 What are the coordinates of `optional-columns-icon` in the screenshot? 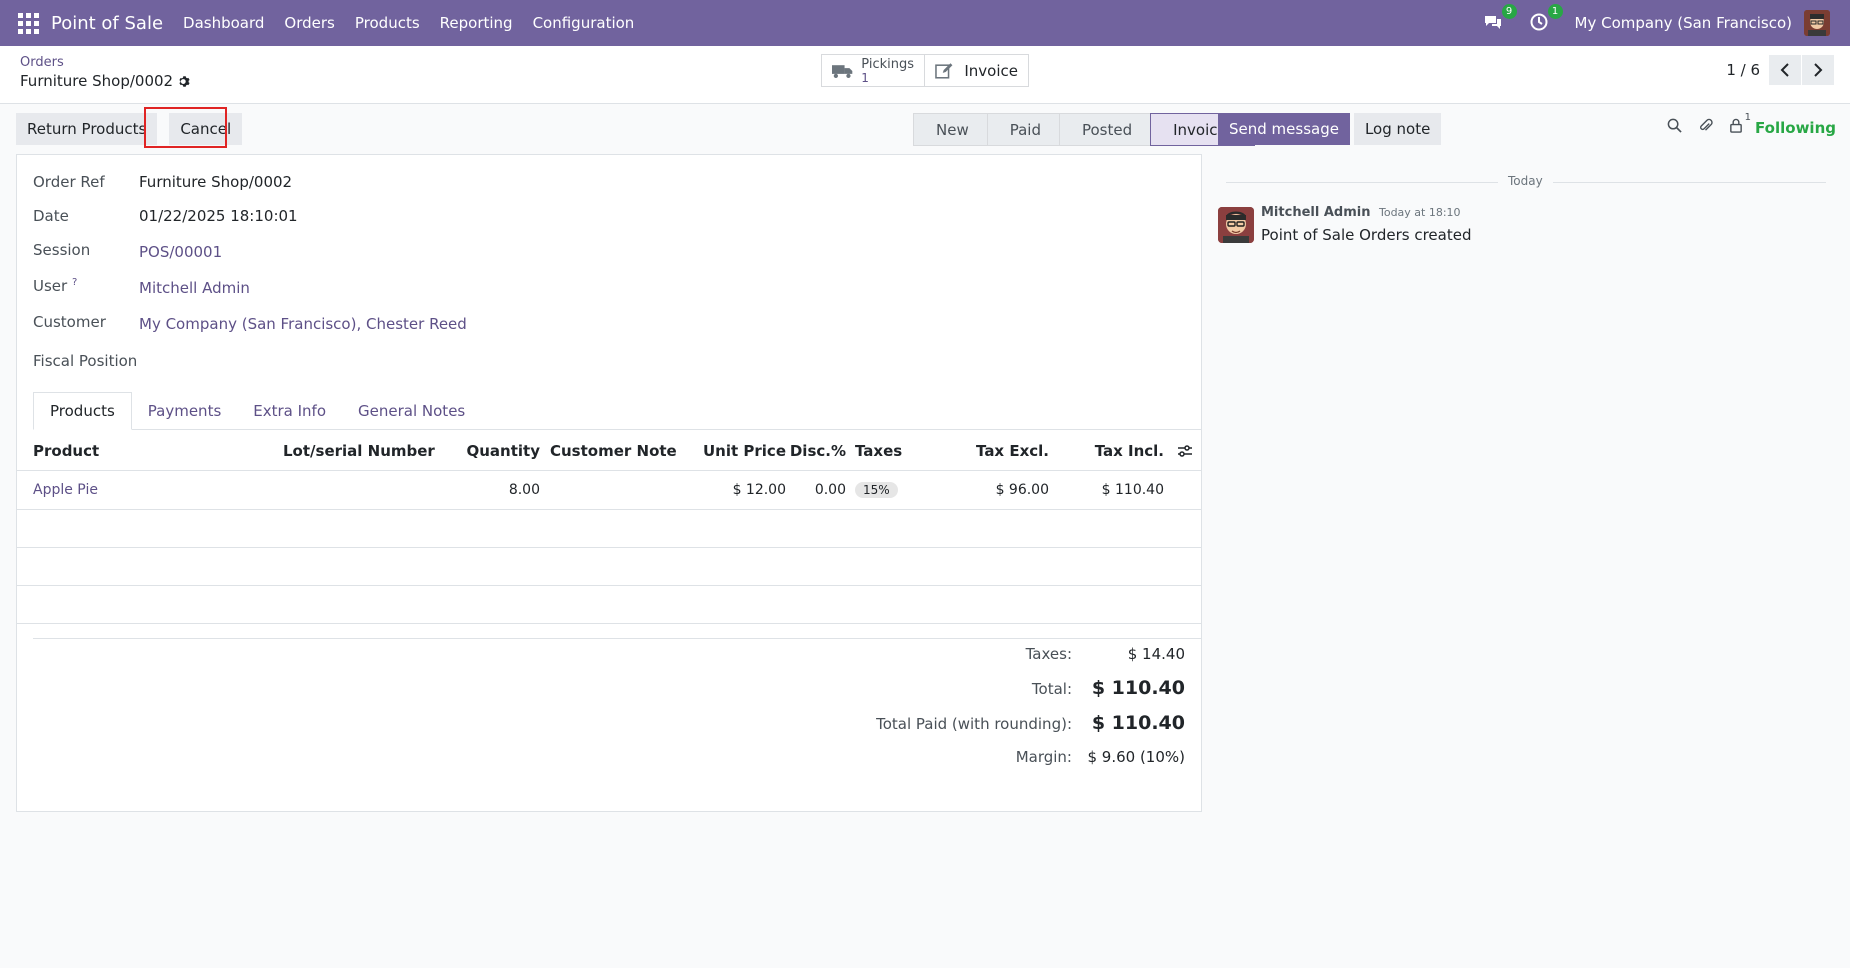 It's located at (1185, 451).